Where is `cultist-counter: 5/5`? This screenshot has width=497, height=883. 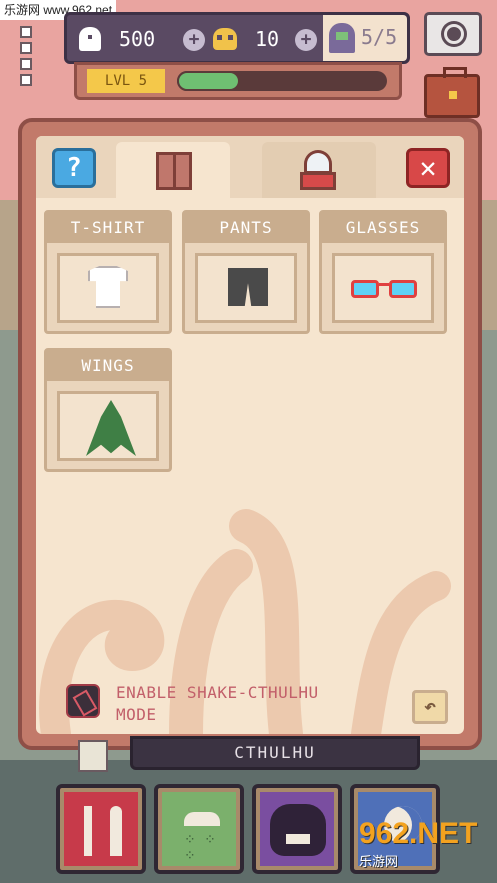
cultist-counter: 5/5 is located at coordinates (365, 38).